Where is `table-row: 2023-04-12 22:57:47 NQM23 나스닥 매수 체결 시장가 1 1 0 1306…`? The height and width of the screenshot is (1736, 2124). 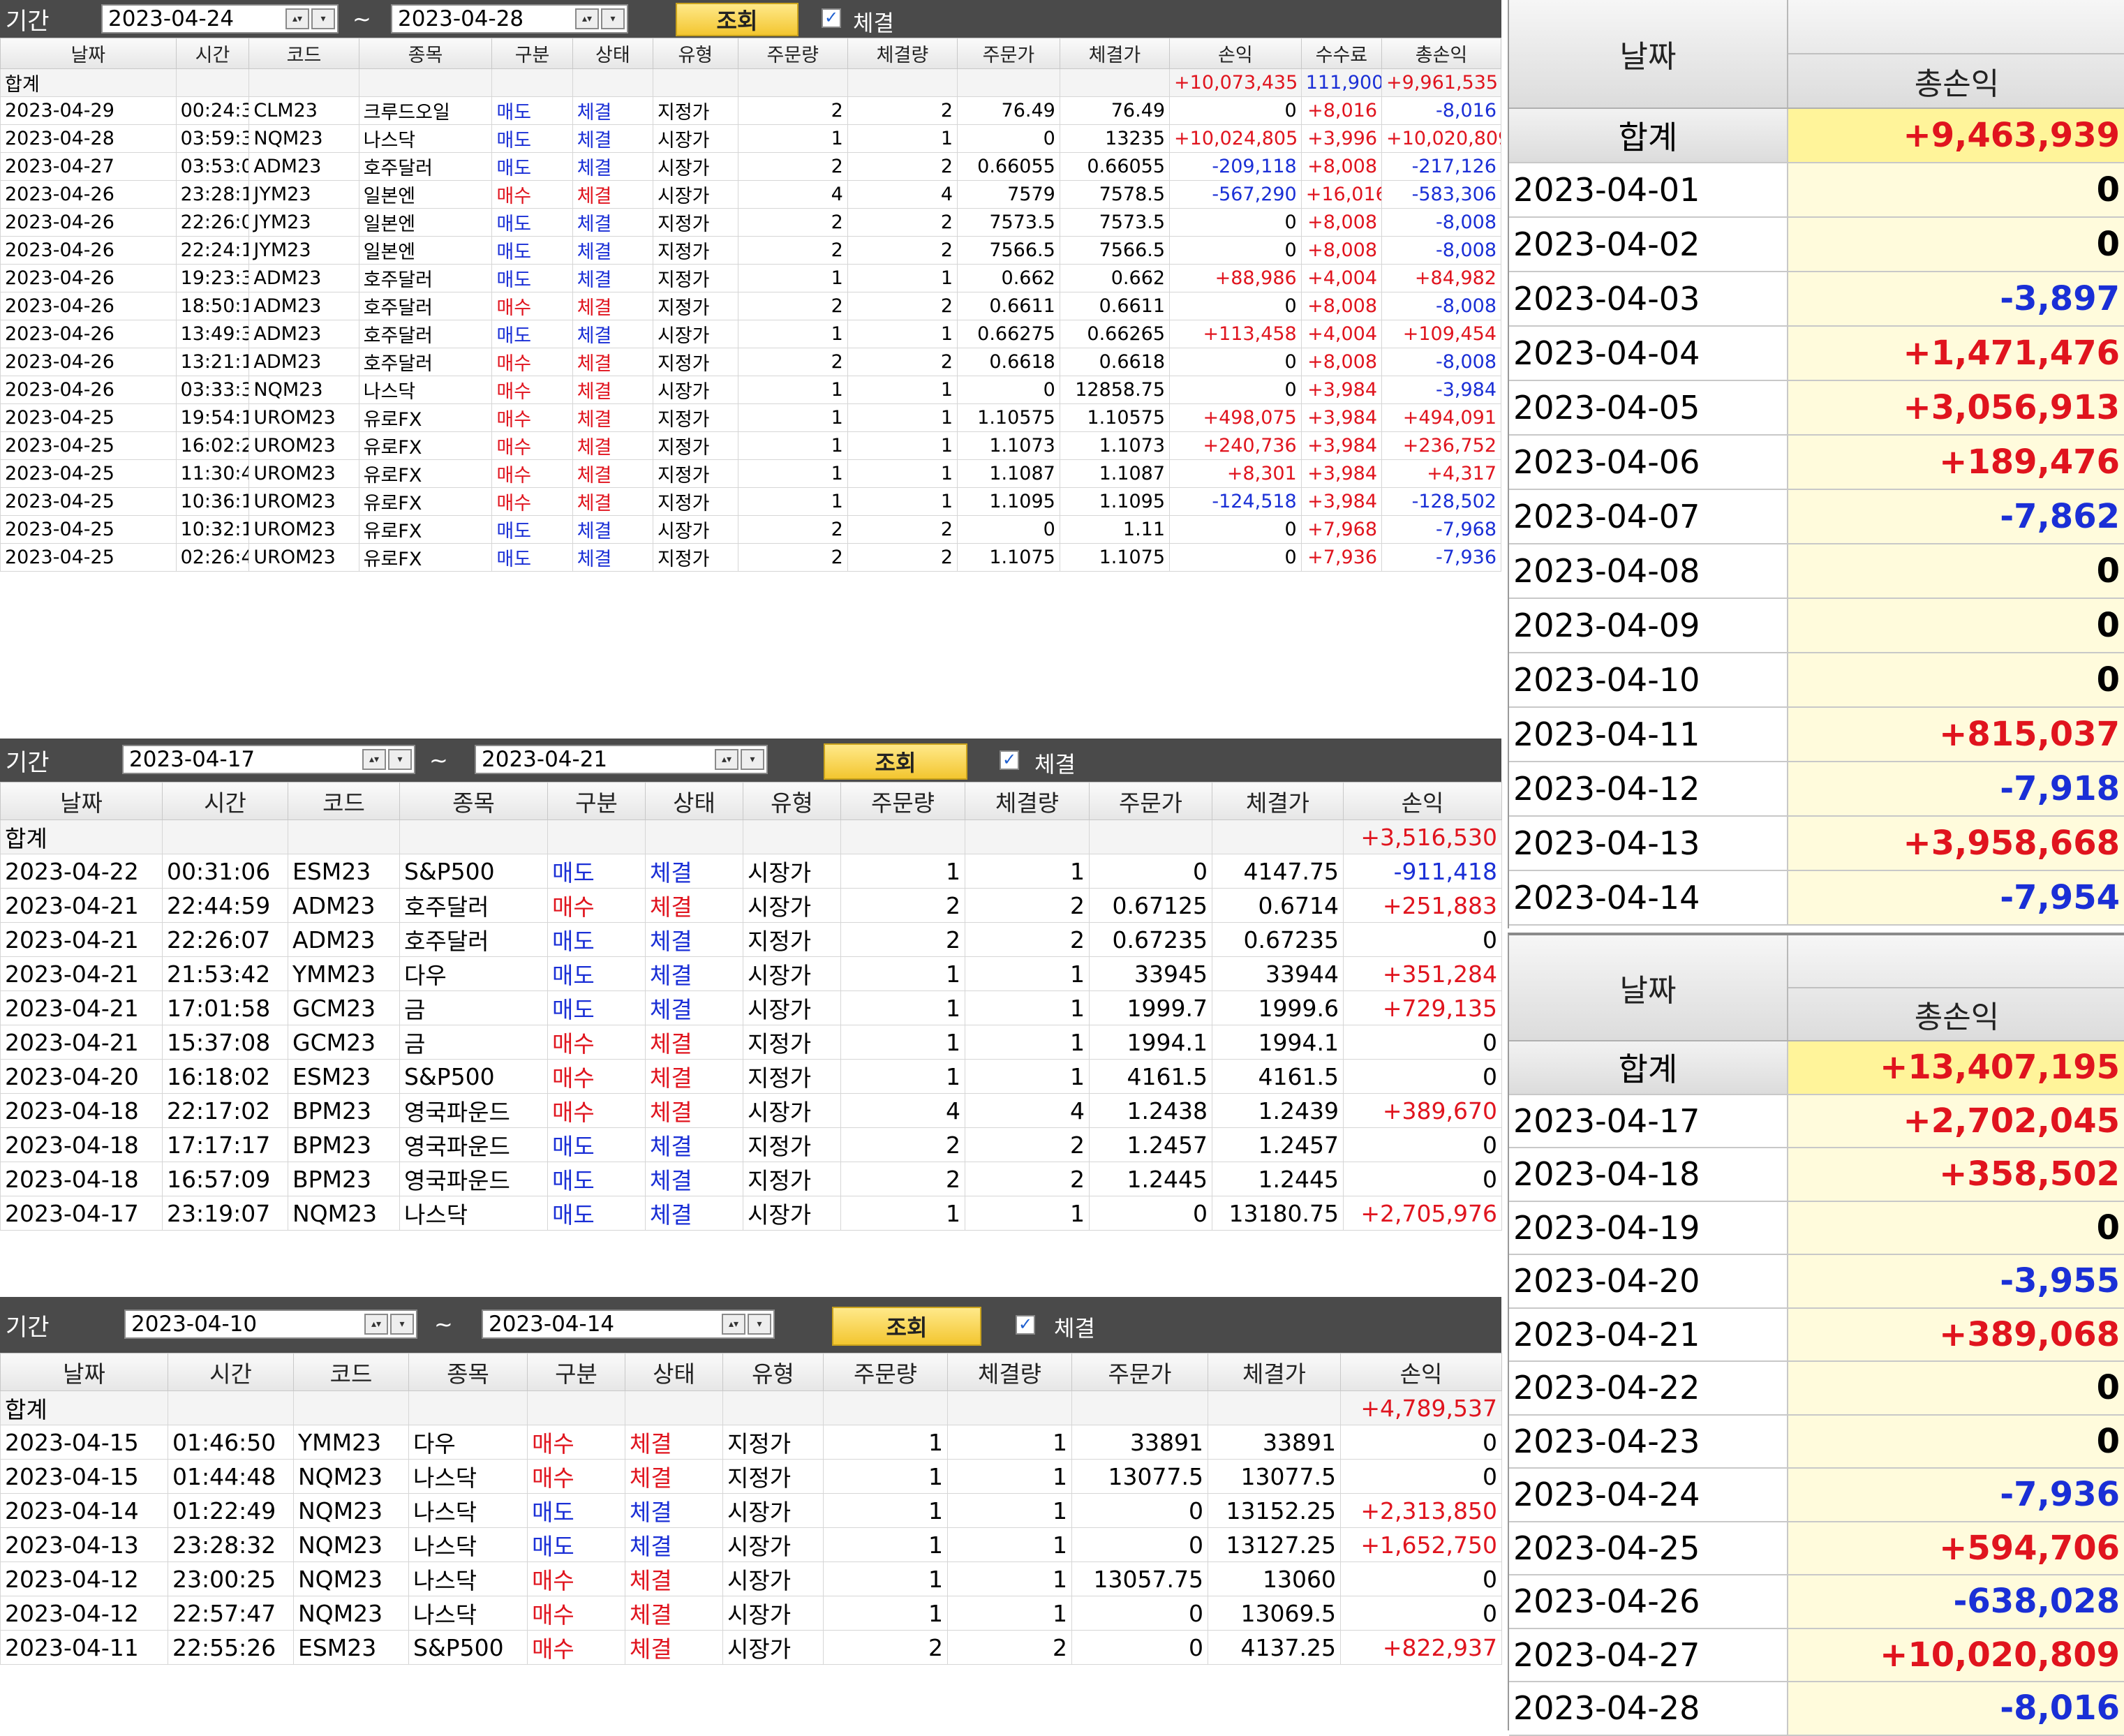 table-row: 2023-04-12 22:57:47 NQM23 나스닥 매수 체결 시장가 1 1 0 1306… is located at coordinates (751, 1613).